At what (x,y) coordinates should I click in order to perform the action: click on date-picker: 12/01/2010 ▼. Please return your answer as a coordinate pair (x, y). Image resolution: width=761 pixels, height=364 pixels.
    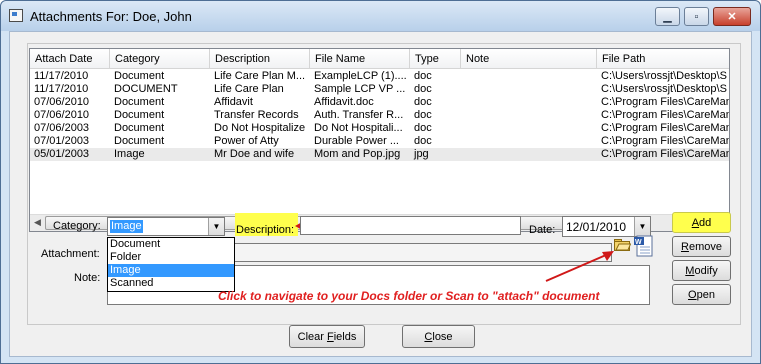
    Looking at the image, I should click on (606, 226).